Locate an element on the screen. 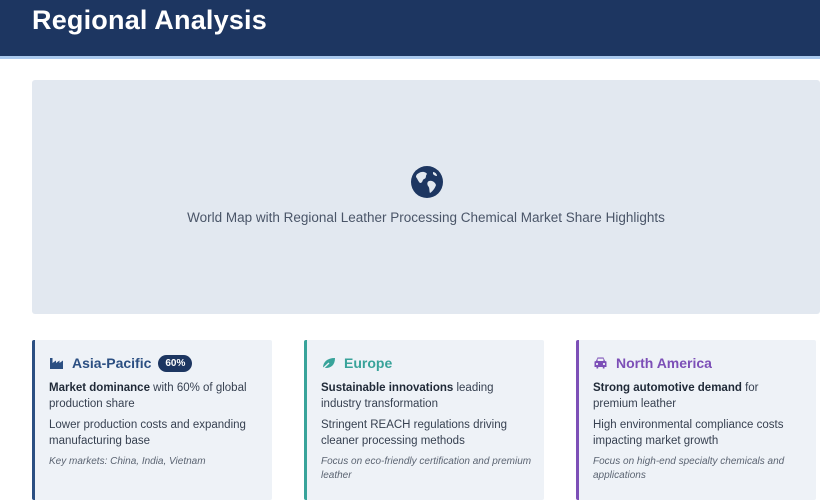  page-header: Regional Analysis is located at coordinates (410, 29).